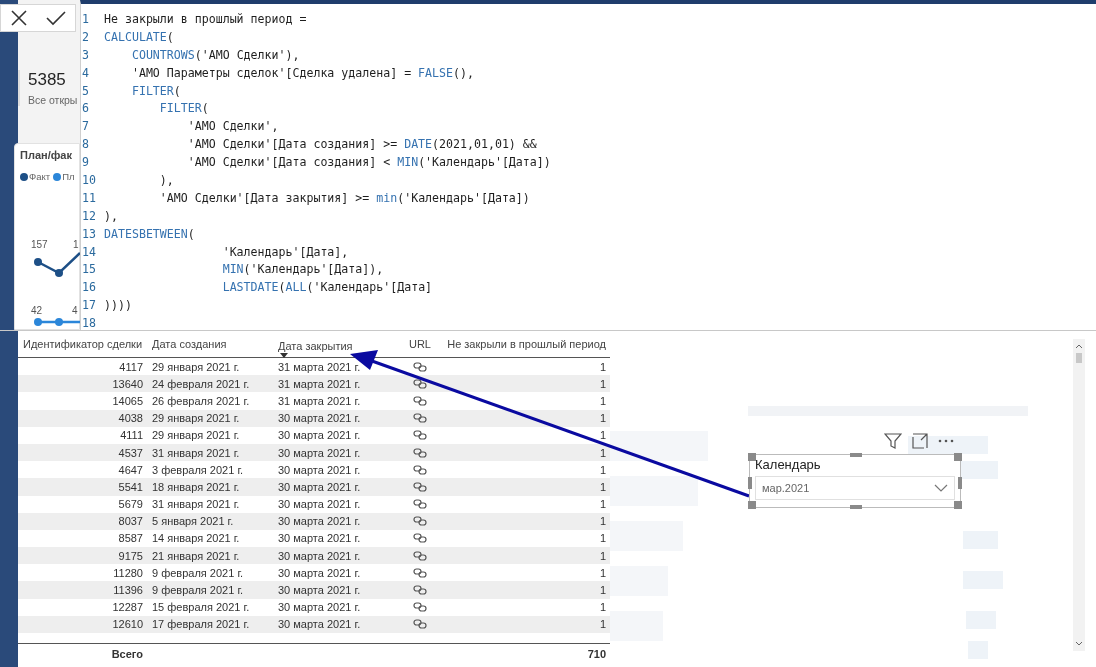 Image resolution: width=1096 pixels, height=667 pixels. Describe the element at coordinates (130, 521) in the screenshot. I see `table-cell-text: 8037` at that location.